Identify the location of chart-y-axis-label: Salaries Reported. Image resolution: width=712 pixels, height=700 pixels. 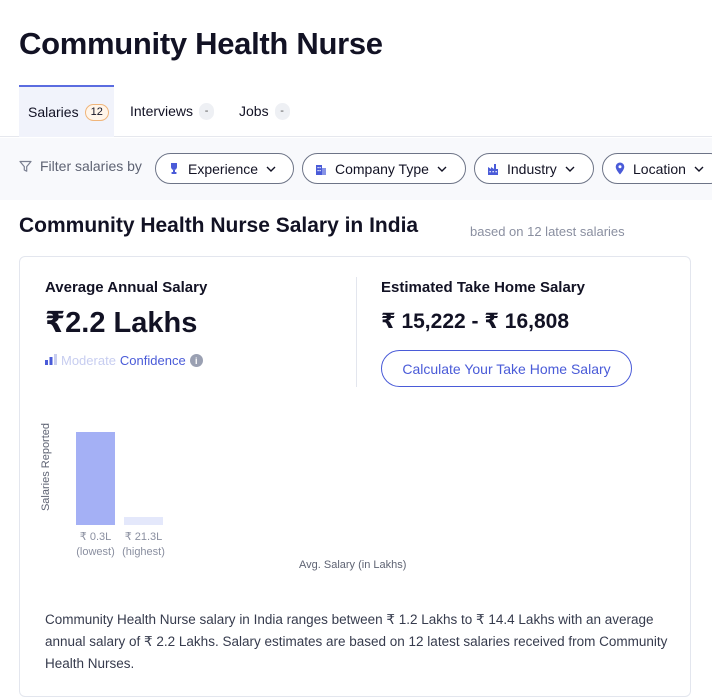
(46, 467).